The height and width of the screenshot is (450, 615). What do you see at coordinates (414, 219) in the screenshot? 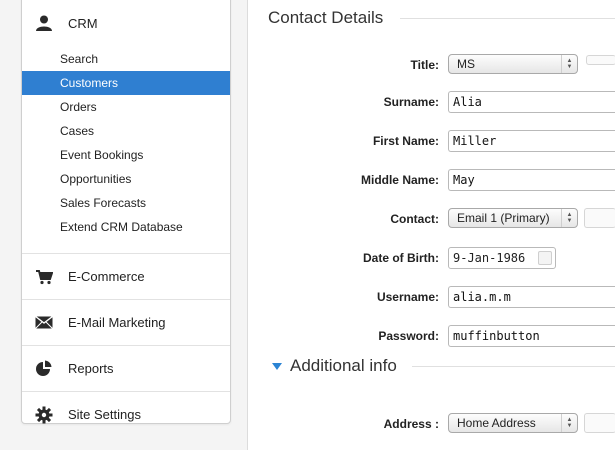
I see `contact-label: Contact:` at bounding box center [414, 219].